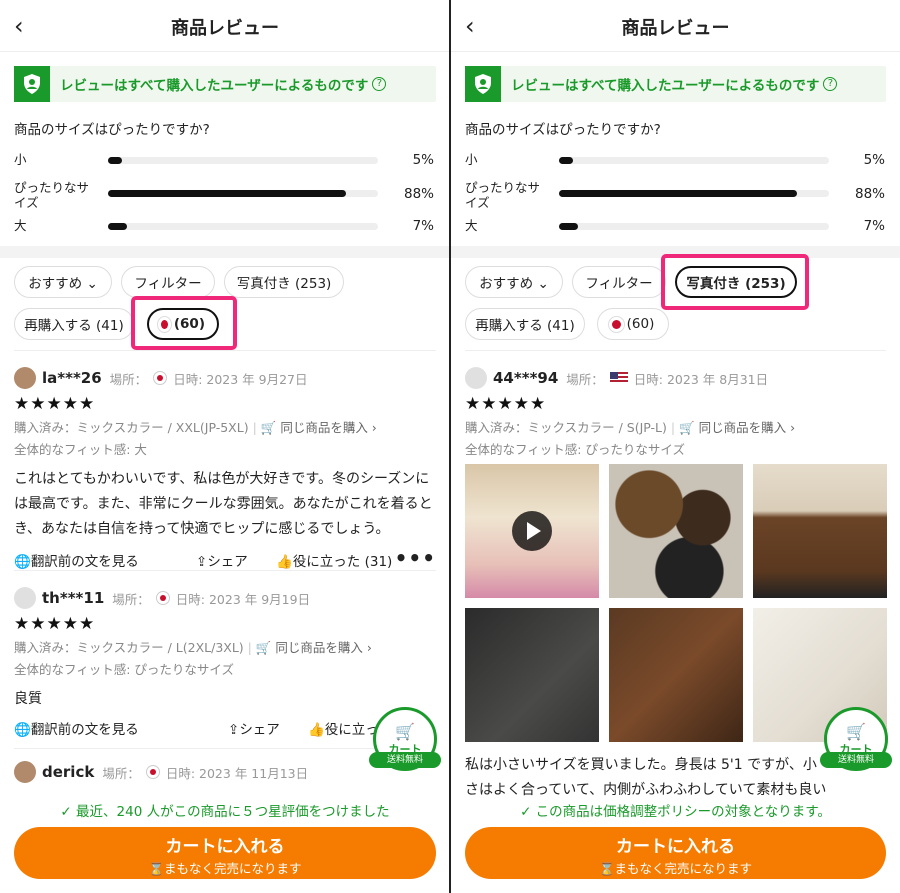 The width and height of the screenshot is (900, 893). I want to click on purchase-info: 購入済み：ミックスカラー / S(JP-L) | 🛒 同じ商品を購入 ›, so click(630, 427).